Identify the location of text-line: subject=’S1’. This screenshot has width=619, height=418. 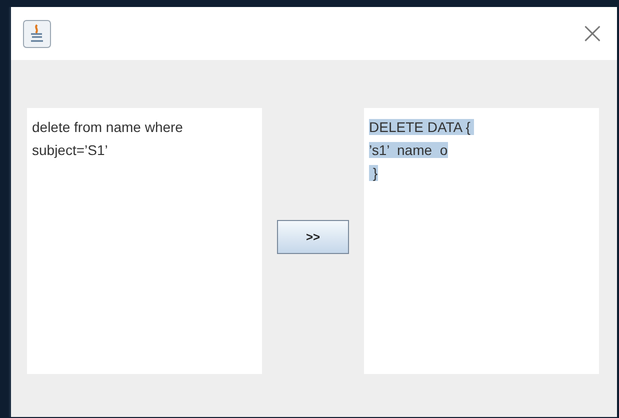
(70, 150).